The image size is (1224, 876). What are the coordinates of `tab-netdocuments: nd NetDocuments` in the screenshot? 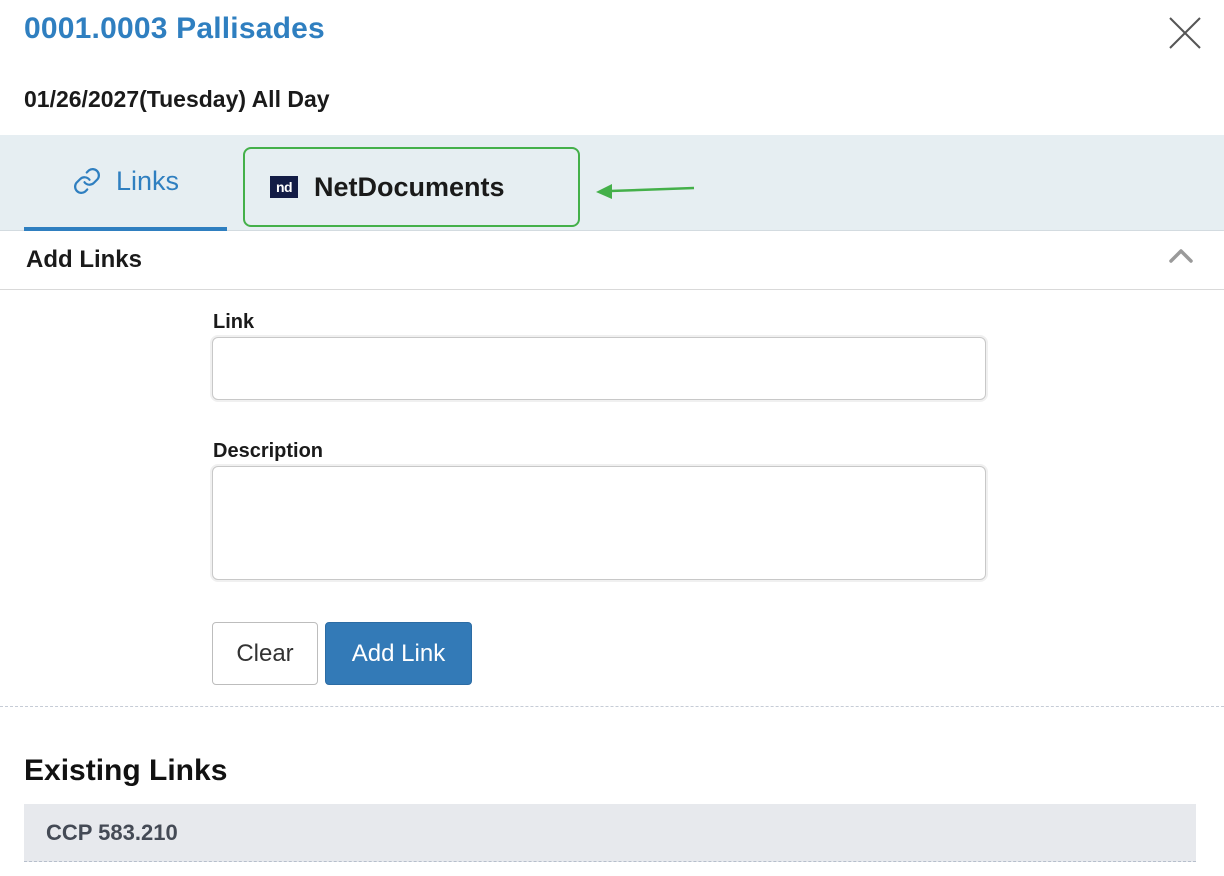 It's located at (411, 187).